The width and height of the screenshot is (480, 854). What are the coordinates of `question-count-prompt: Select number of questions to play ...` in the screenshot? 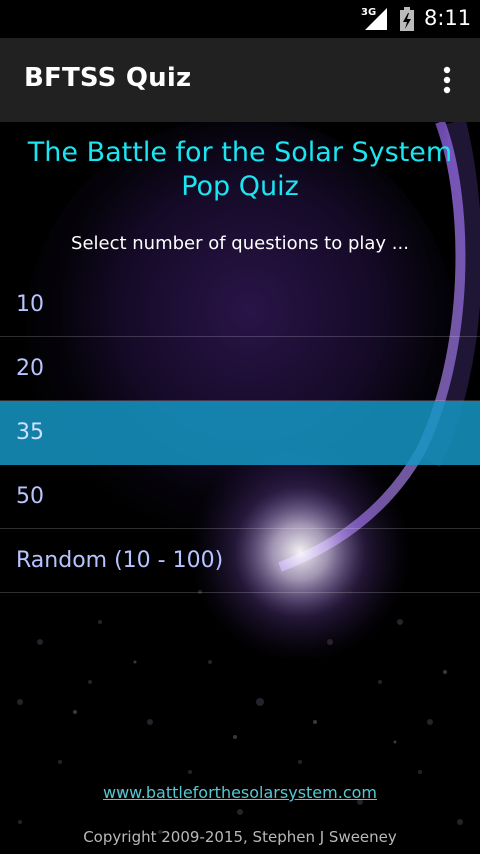 It's located at (240, 243).